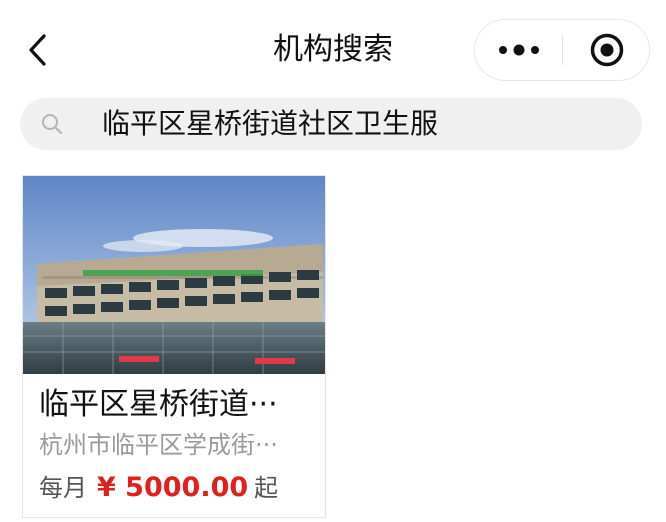 The image size is (666, 522). I want to click on target-circle-icon, so click(607, 50).